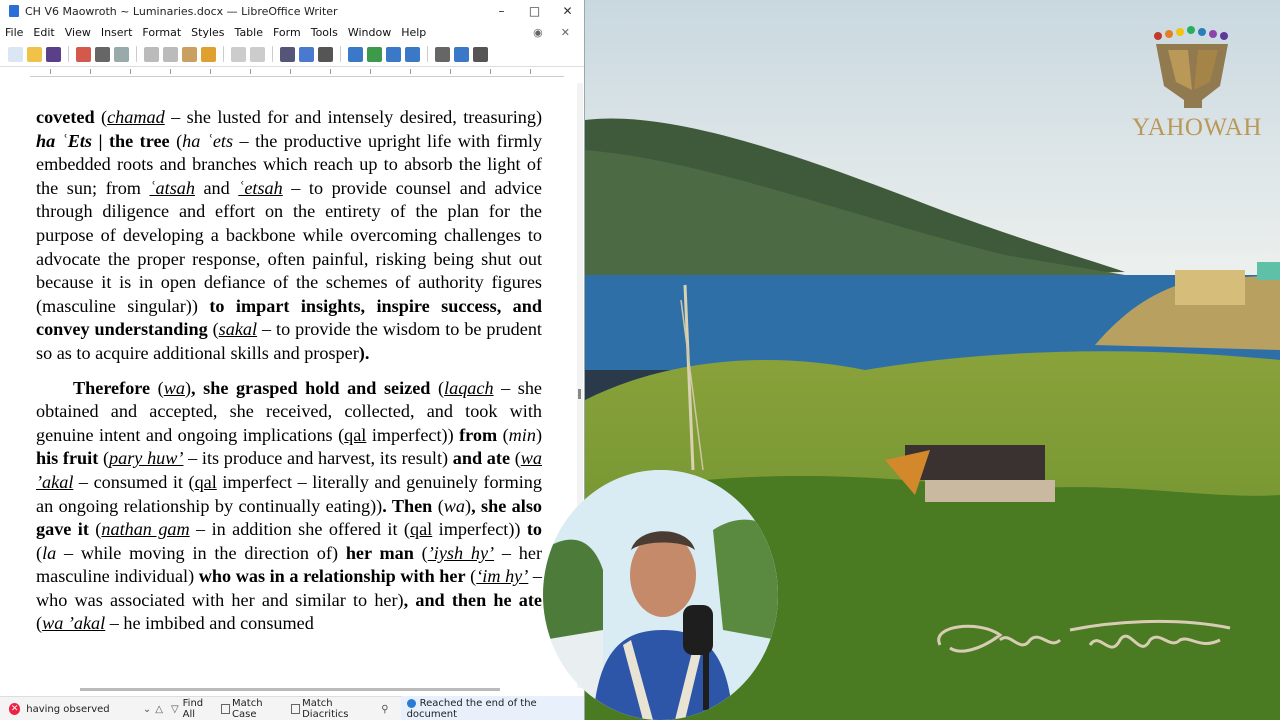  I want to click on redo-icon, so click(257, 54).